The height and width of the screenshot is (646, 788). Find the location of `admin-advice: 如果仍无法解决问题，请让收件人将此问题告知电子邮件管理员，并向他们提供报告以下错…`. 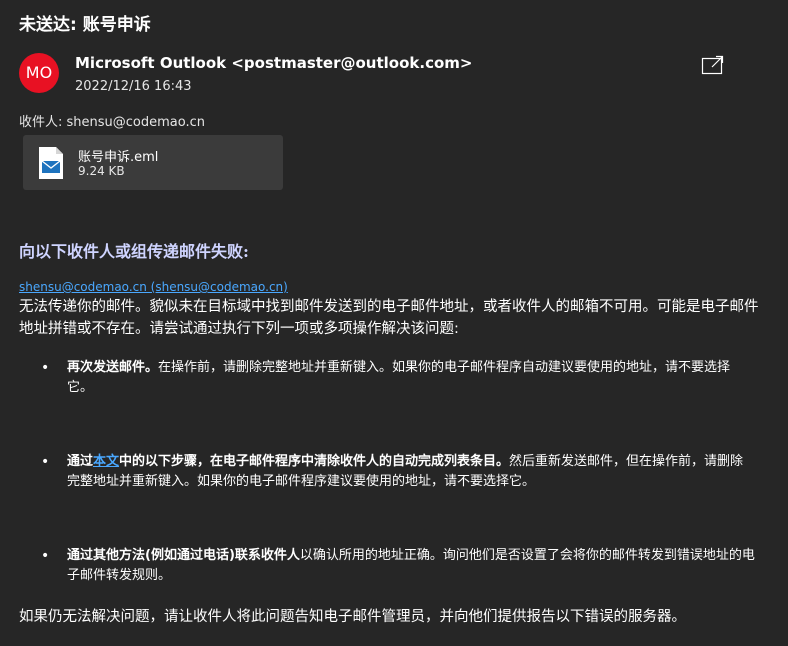

admin-advice: 如果仍无法解决问题，请让收件人将此问题告知电子邮件管理员，并向他们提供报告以下错… is located at coordinates (352, 617).